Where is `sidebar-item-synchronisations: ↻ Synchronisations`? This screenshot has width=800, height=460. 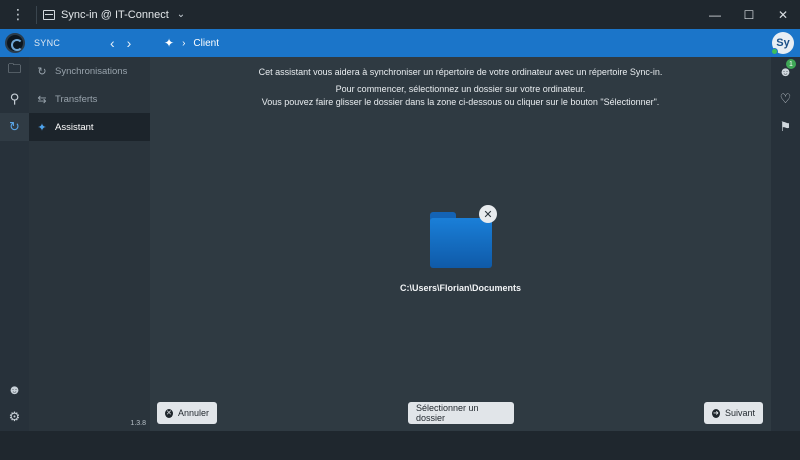 sidebar-item-synchronisations: ↻ Synchronisations is located at coordinates (89, 71).